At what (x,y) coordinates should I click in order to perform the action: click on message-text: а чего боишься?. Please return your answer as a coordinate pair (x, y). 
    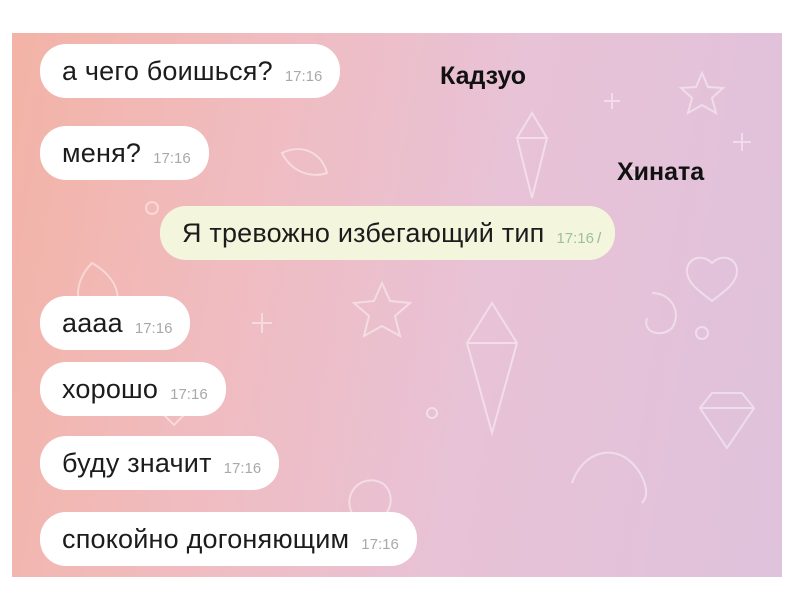
    Looking at the image, I should click on (167, 70).